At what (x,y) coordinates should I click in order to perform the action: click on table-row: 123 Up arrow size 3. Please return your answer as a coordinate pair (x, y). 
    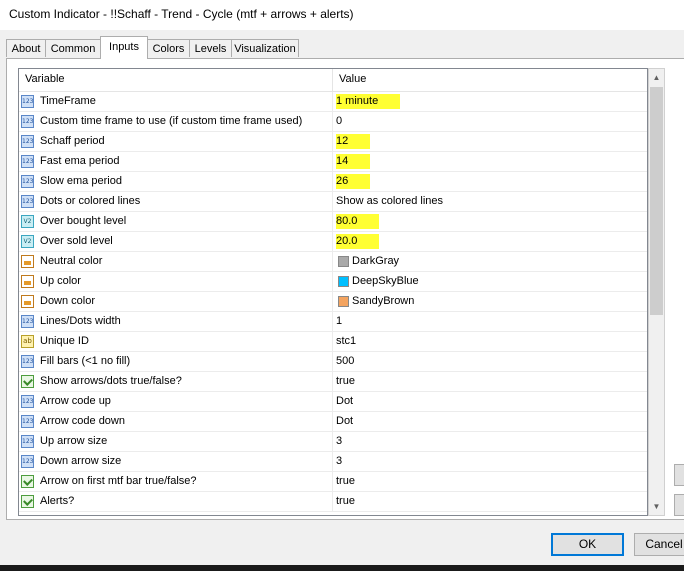
    Looking at the image, I should click on (333, 442).